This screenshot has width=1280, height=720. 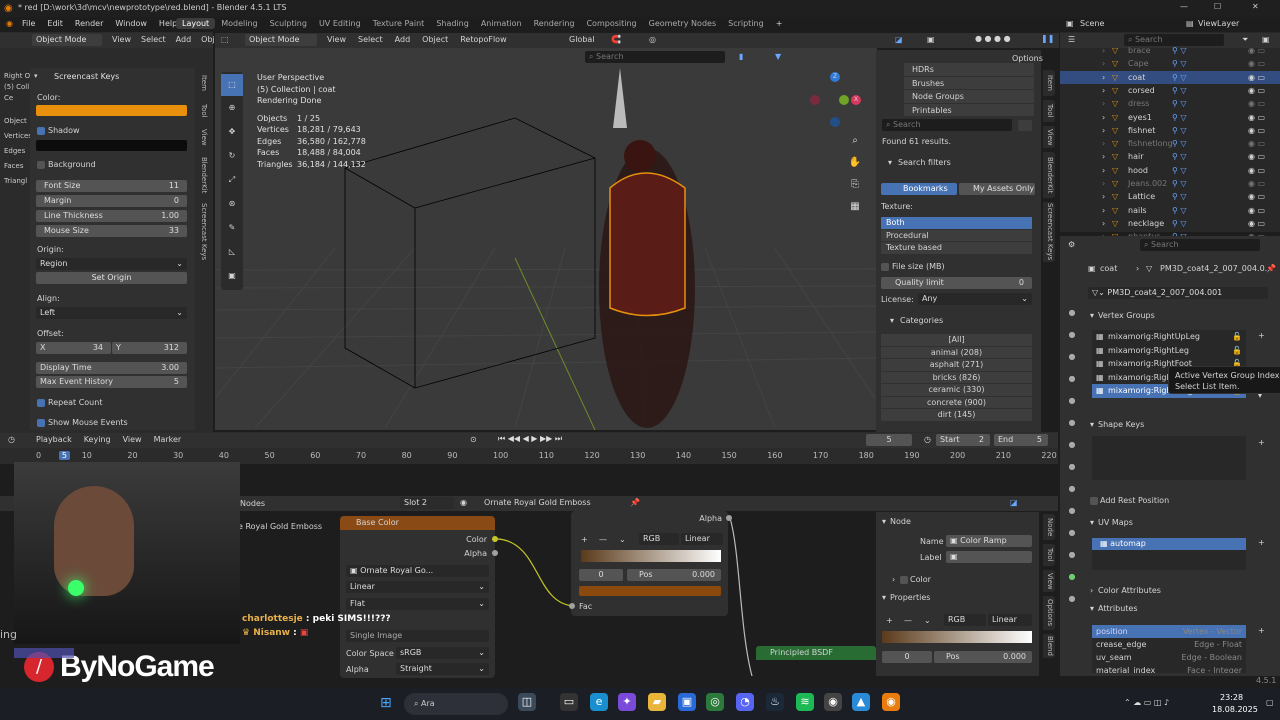 What do you see at coordinates (956, 235) in the screenshot?
I see `texture-option: Procedural` at bounding box center [956, 235].